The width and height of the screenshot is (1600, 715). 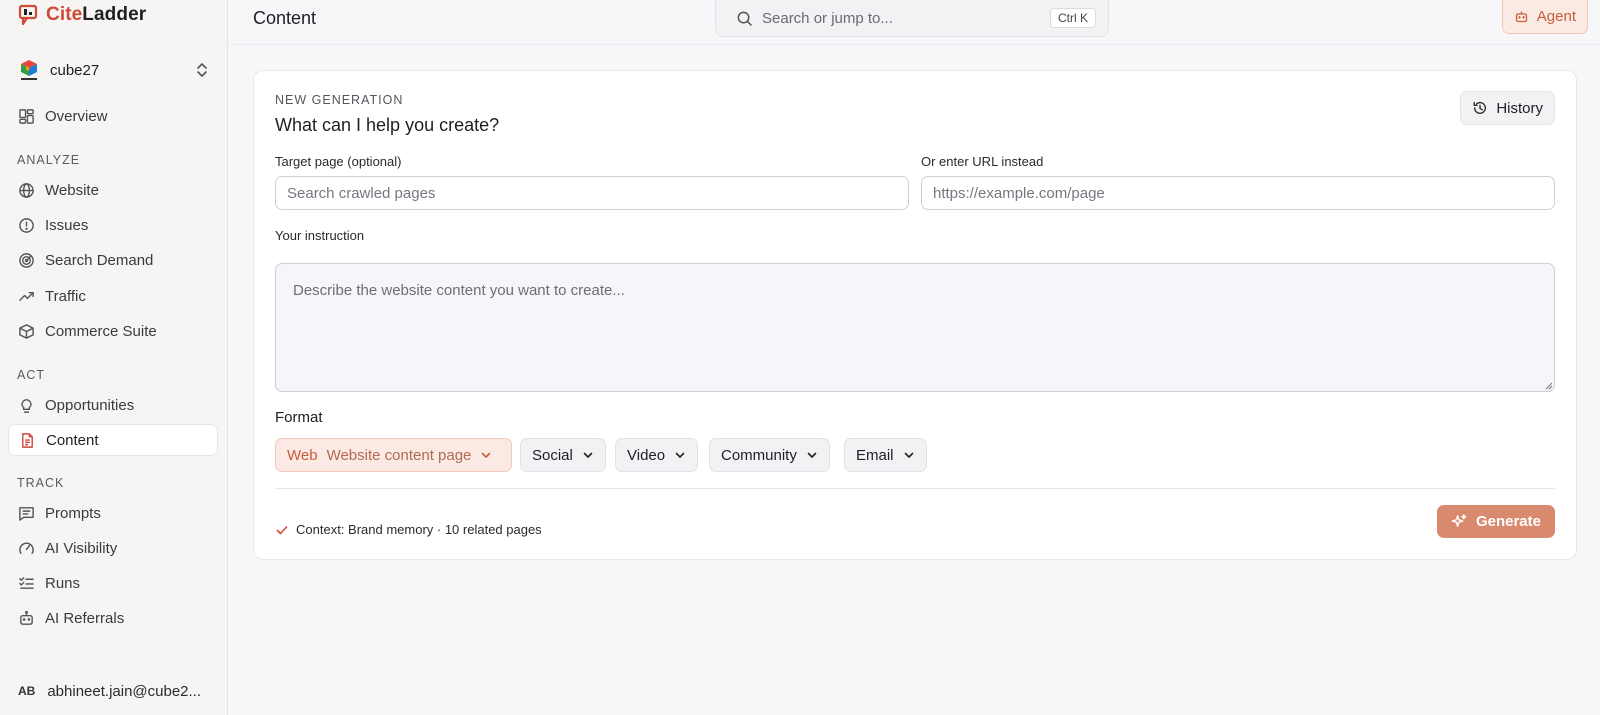 What do you see at coordinates (96, 14) in the screenshot?
I see `brand-name: CiteLadder` at bounding box center [96, 14].